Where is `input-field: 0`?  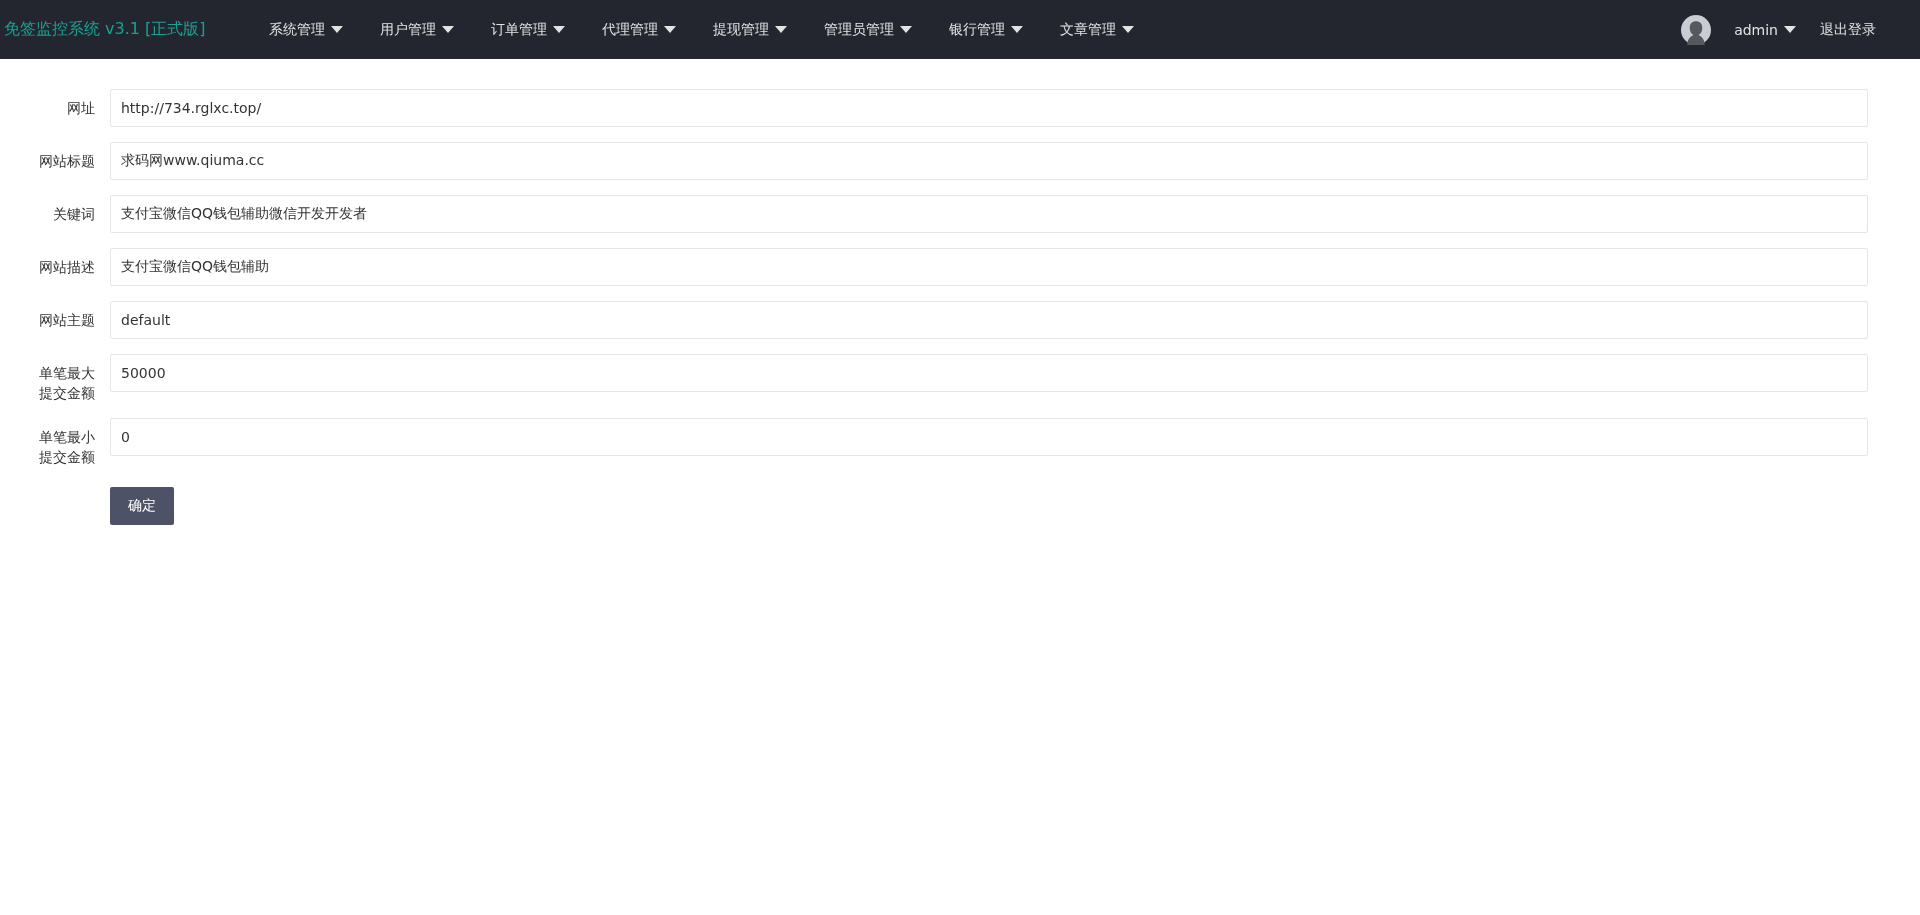 input-field: 0 is located at coordinates (989, 437).